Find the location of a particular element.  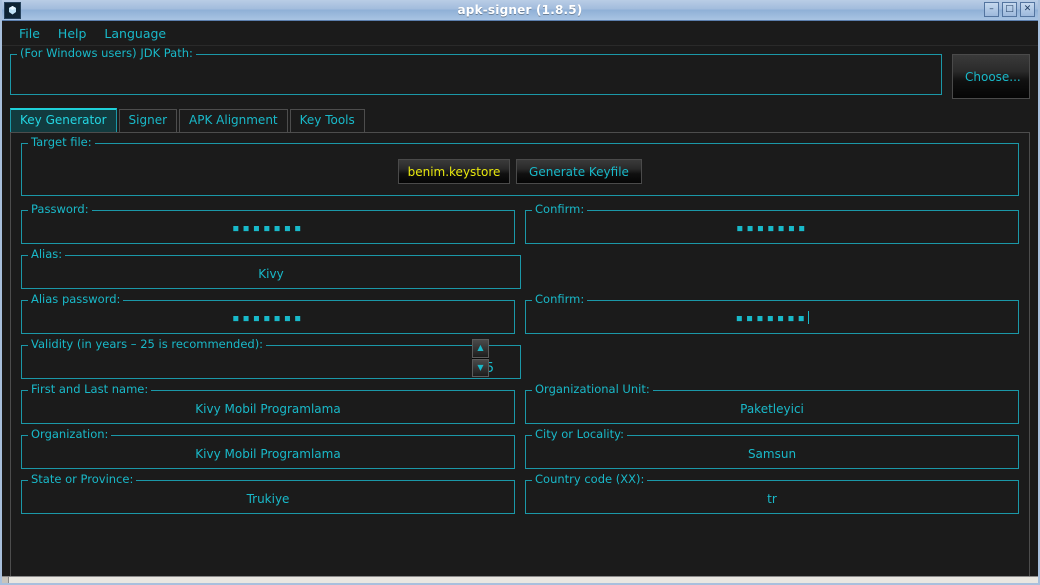

tab-apk-alignment: APK Alignment is located at coordinates (233, 120).